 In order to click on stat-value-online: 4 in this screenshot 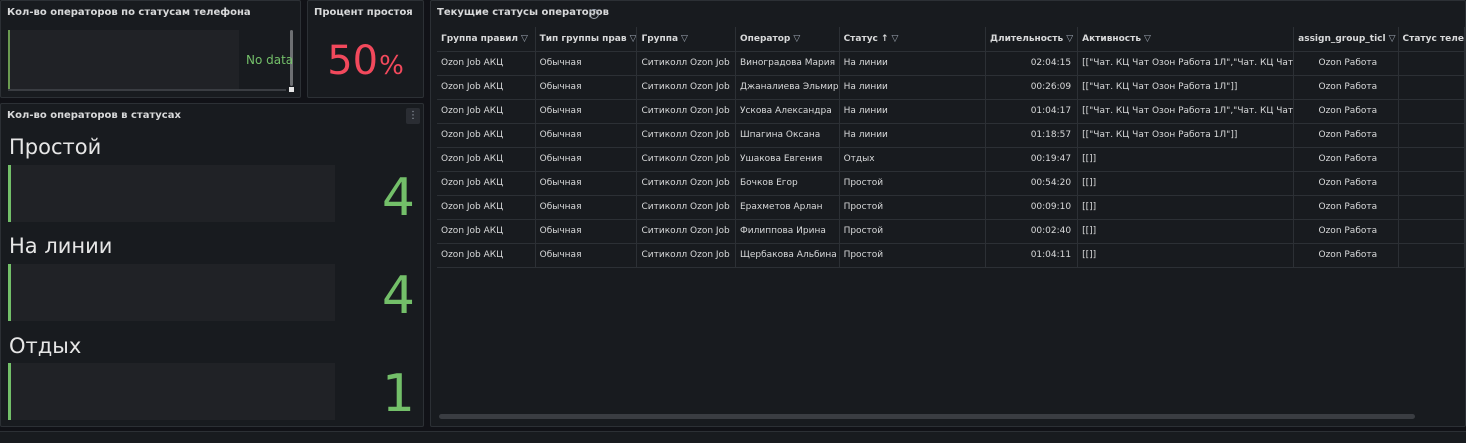, I will do `click(398, 296)`.